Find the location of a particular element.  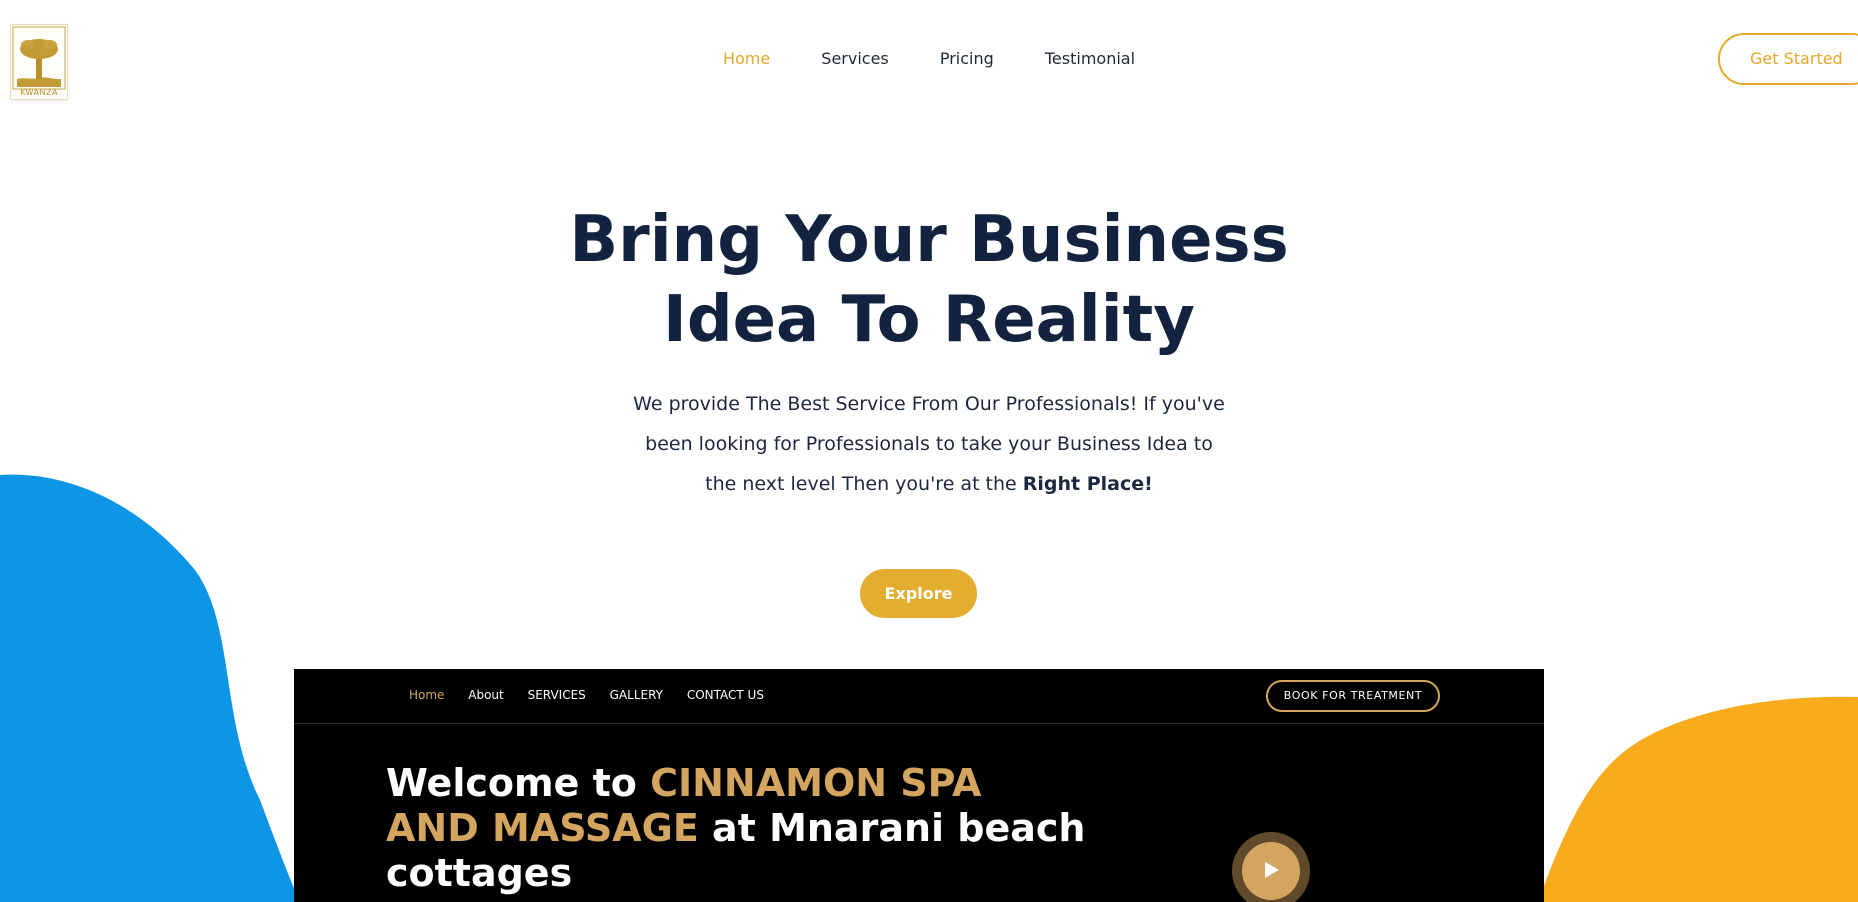

nav-home: Home is located at coordinates (746, 59).